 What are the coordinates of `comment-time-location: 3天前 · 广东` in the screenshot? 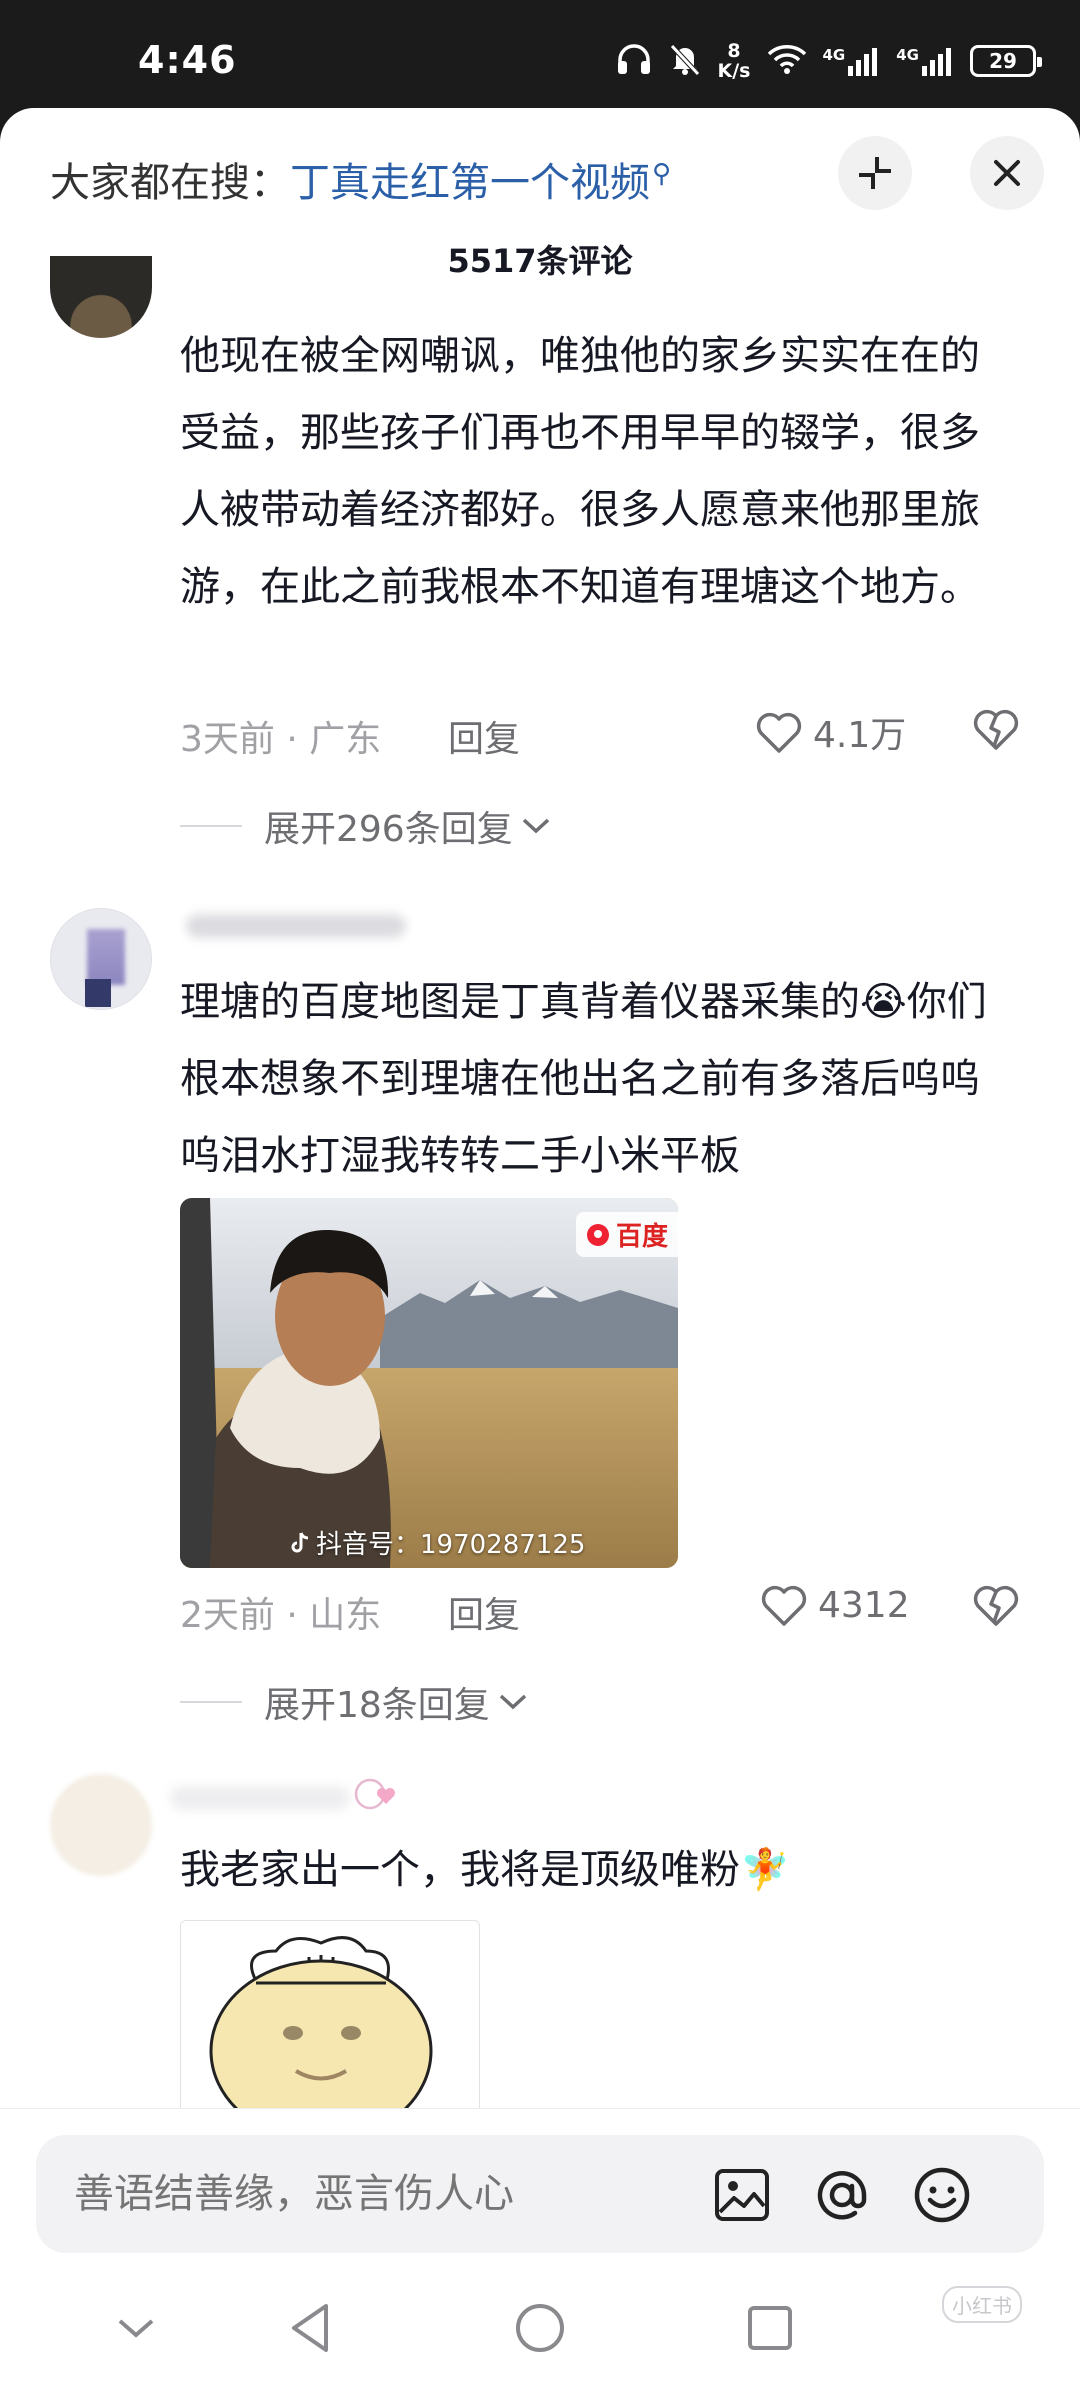 It's located at (281, 739).